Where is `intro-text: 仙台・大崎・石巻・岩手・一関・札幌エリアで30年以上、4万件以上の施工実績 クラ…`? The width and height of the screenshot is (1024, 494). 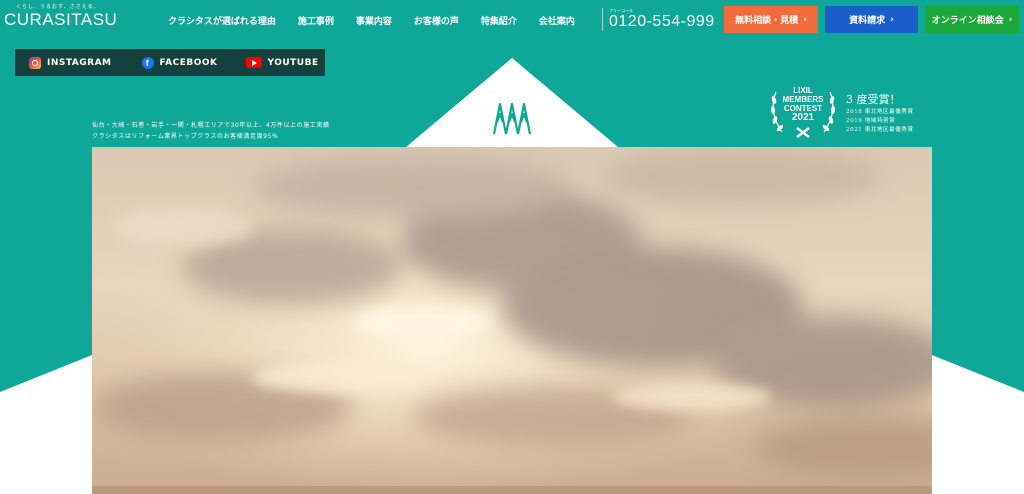
intro-text: 仙台・大崎・石巻・岩手・一関・札幌エリアで30年以上、4万件以上の施工実績 クラ… is located at coordinates (211, 131).